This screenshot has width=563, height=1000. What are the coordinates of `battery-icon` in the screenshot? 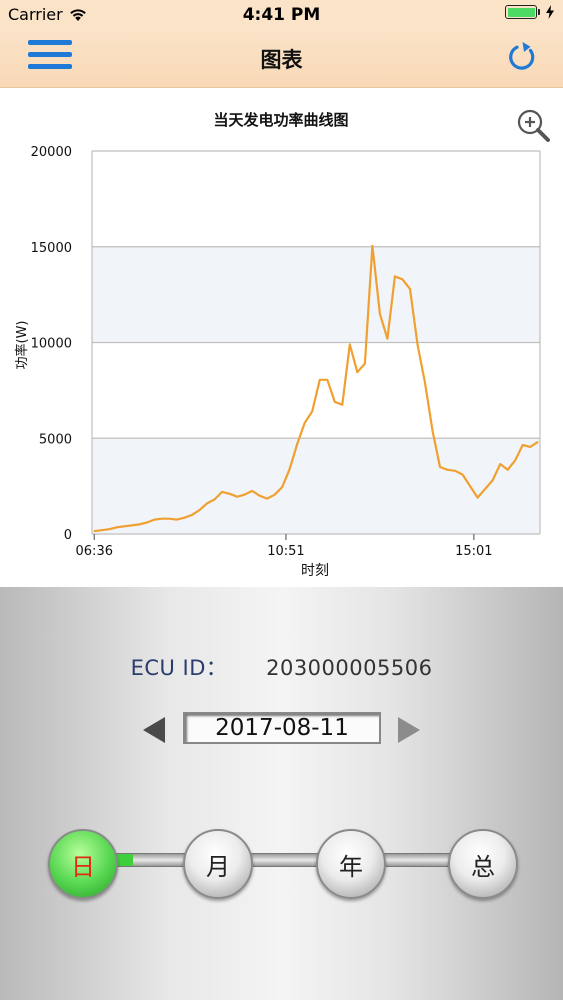 It's located at (522, 12).